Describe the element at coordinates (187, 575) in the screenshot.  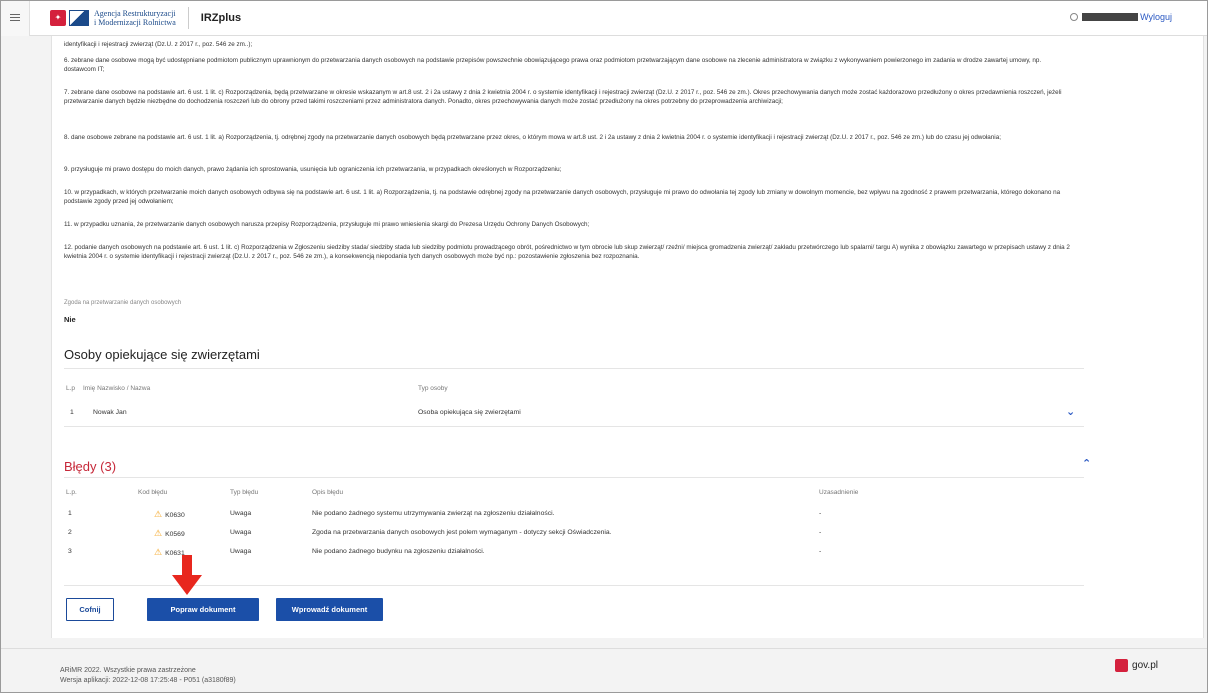
I see `red-arrow-icon` at that location.